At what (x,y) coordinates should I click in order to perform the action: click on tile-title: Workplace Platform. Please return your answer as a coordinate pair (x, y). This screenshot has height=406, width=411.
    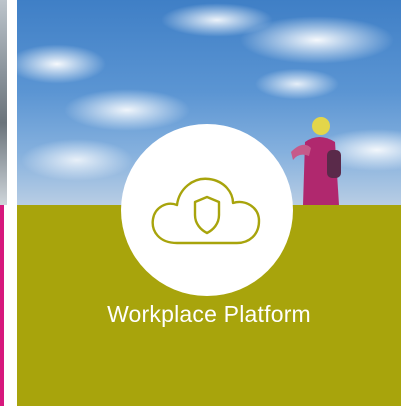
    Looking at the image, I should click on (209, 314).